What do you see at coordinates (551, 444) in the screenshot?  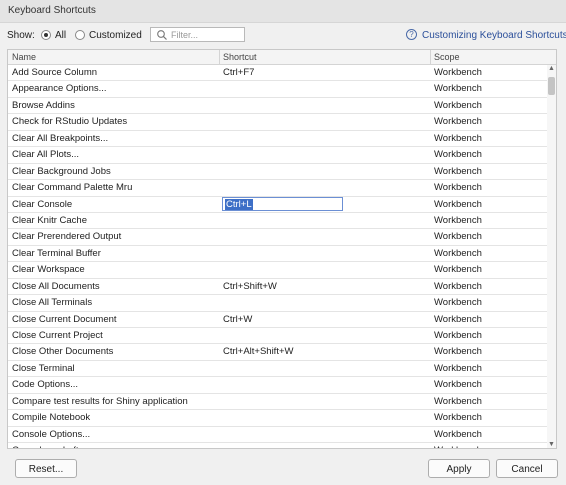 I see `scroll-down-arrow-icon: ▼` at bounding box center [551, 444].